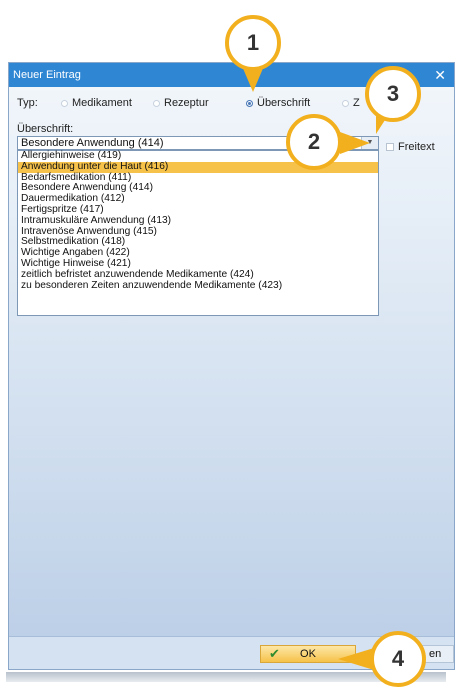 This screenshot has width=459, height=687. I want to click on callout-4-pointer, so click(356, 659).